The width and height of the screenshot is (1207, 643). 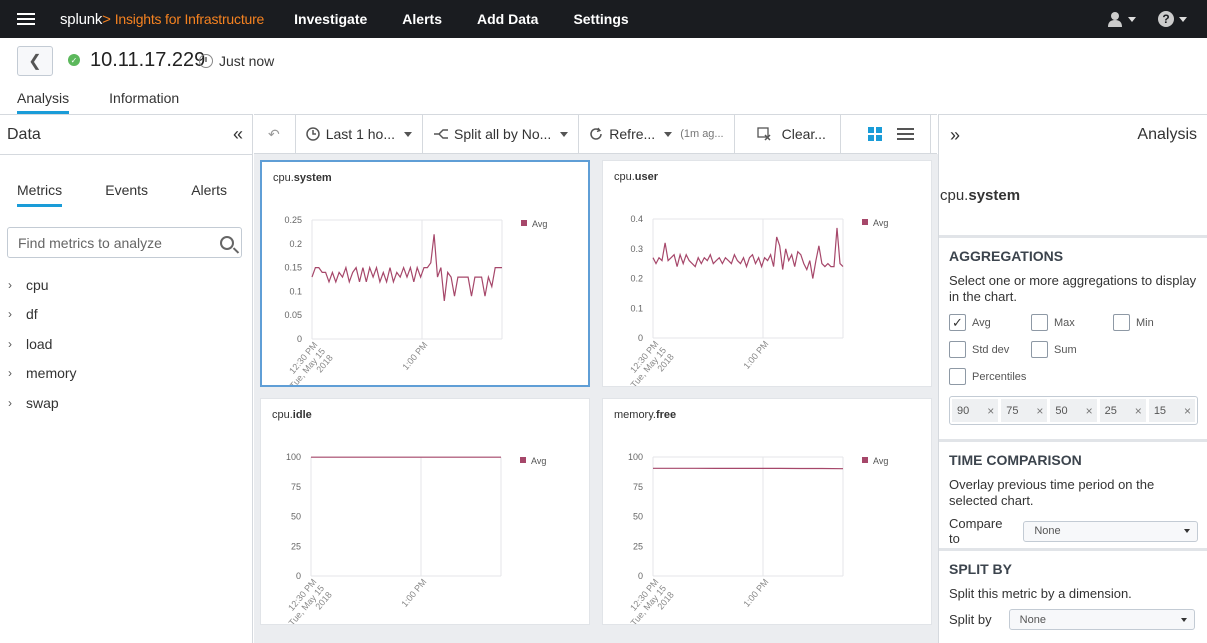 What do you see at coordinates (600, 19) in the screenshot?
I see `nav-settings: Settings` at bounding box center [600, 19].